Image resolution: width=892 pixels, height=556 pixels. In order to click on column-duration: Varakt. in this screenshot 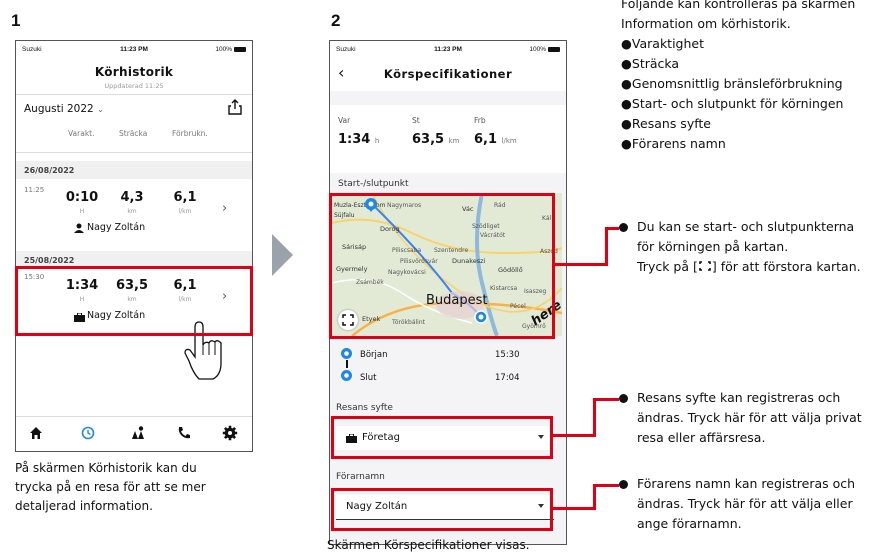, I will do `click(81, 133)`.